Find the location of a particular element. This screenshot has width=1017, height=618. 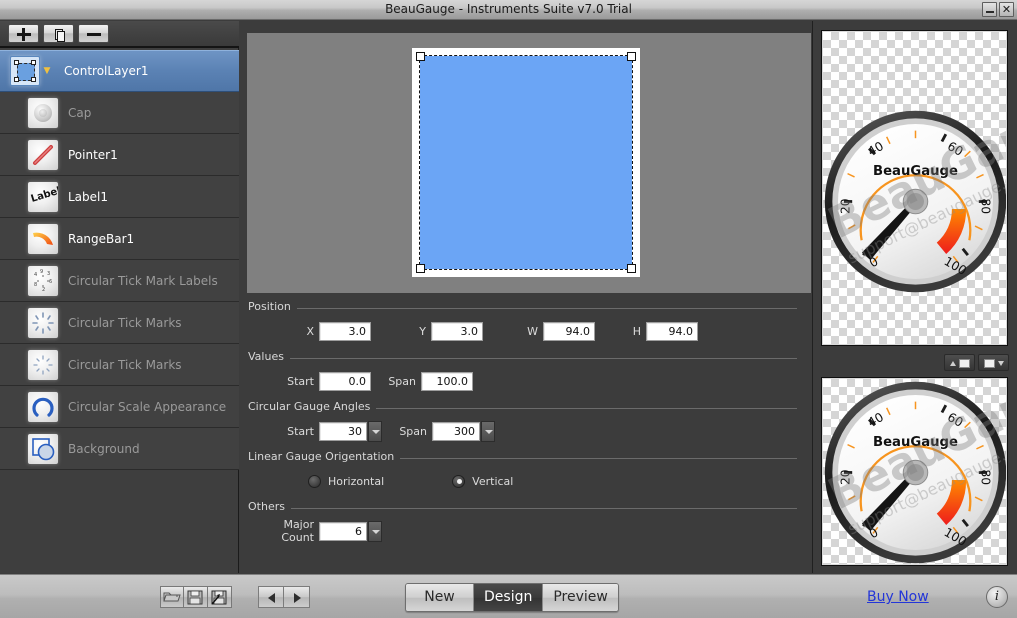

section-circular-gauge-angles: Circular Gauge Angles is located at coordinates (525, 409).